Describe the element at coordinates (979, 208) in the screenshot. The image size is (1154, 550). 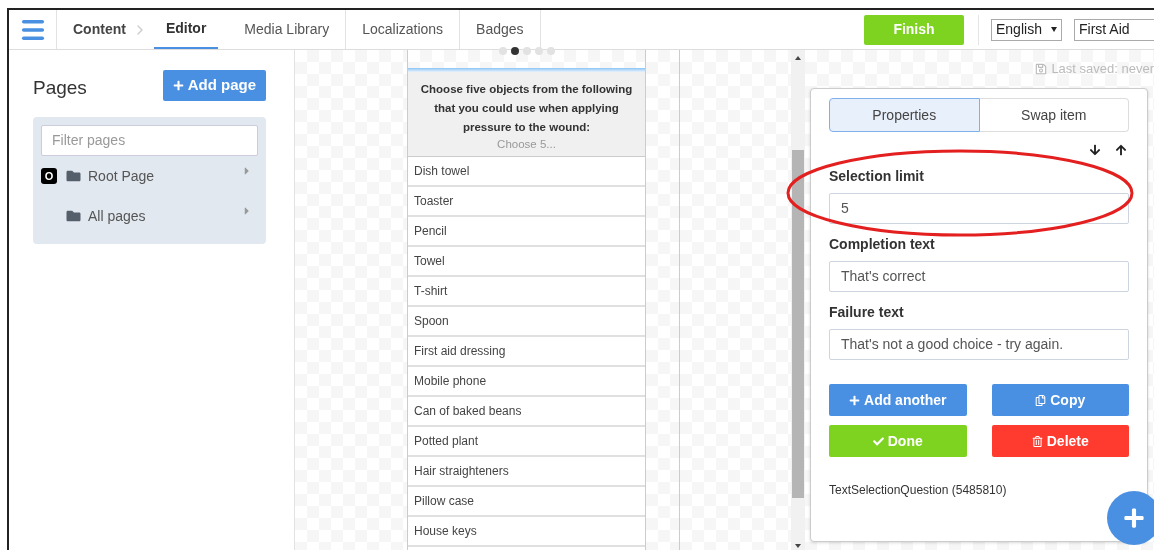
I see `text-field: 5` at that location.